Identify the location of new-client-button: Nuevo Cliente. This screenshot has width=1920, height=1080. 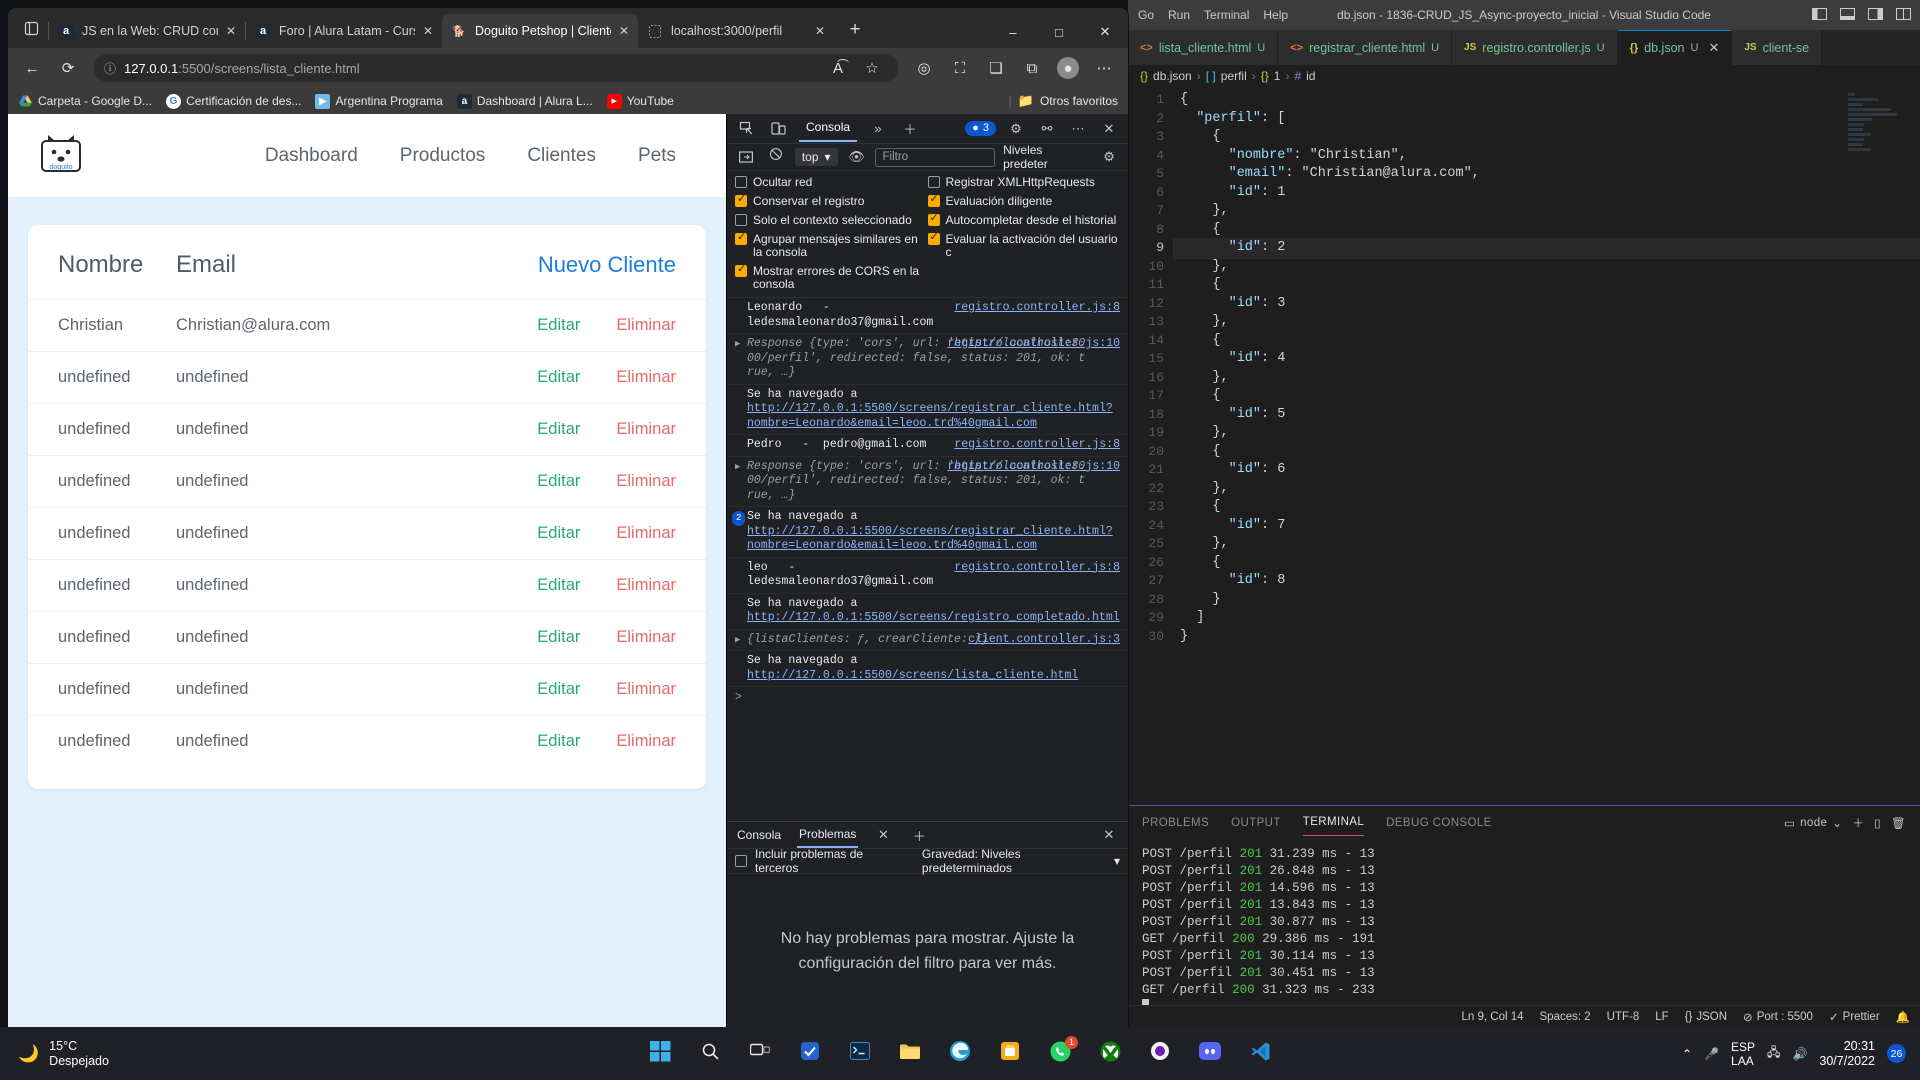
(607, 265).